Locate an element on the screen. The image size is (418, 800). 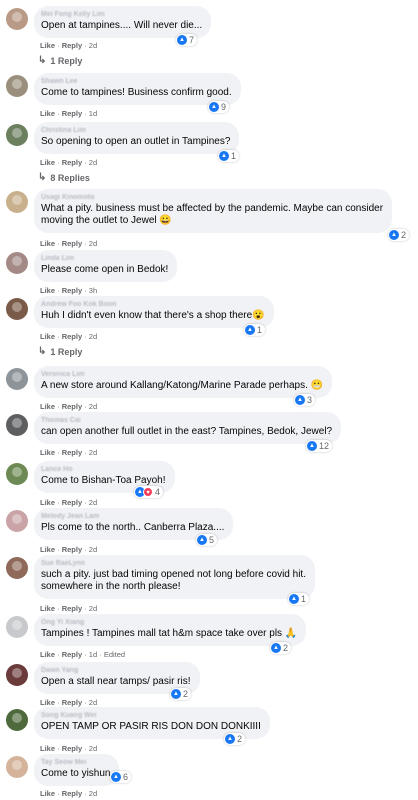
commenter-name: Andrew Foo Kok Boon is located at coordinates (153, 304).